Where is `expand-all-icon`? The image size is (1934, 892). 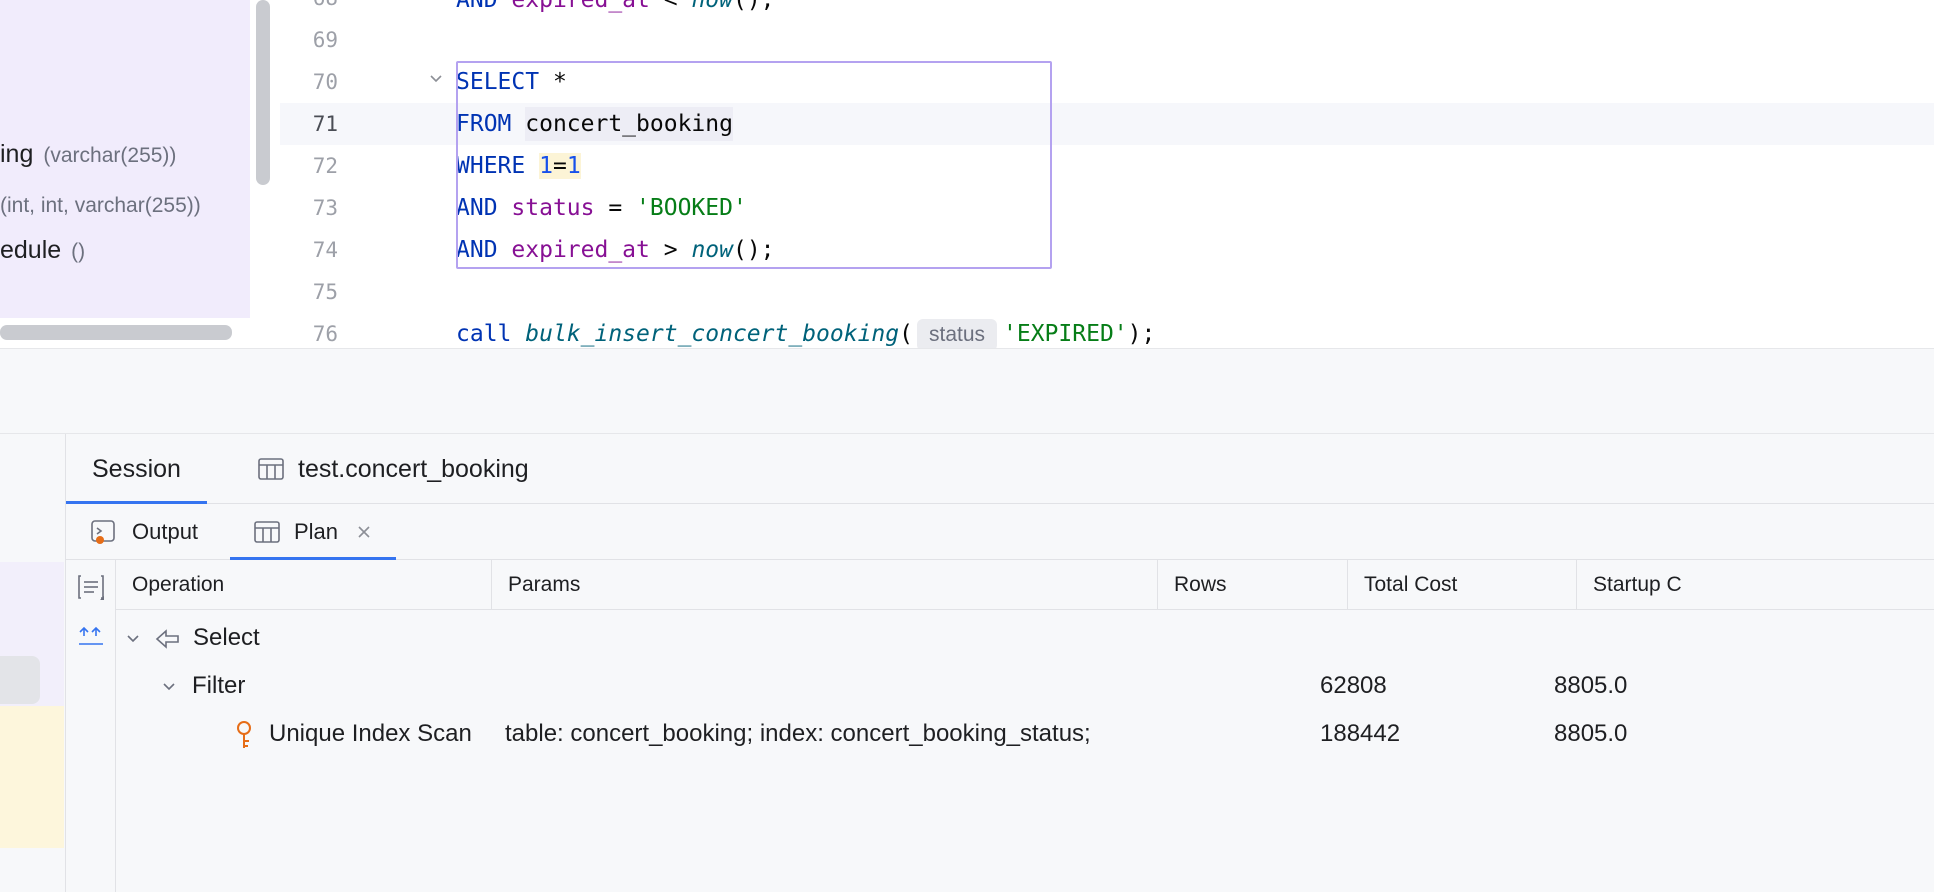
expand-all-icon is located at coordinates (91, 635).